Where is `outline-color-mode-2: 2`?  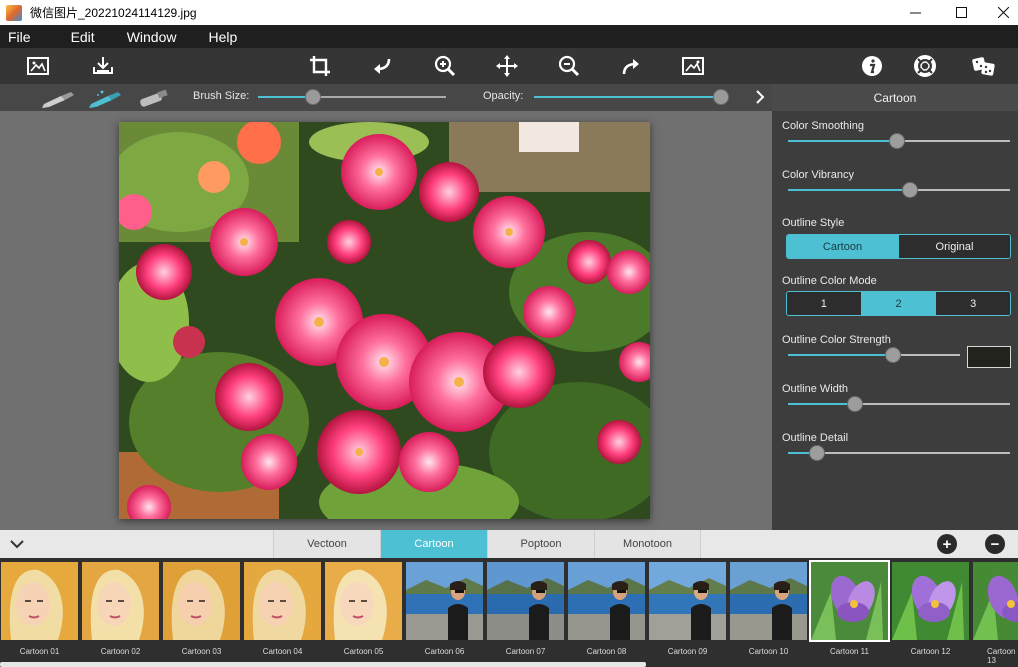
outline-color-mode-2: 2 is located at coordinates (899, 303).